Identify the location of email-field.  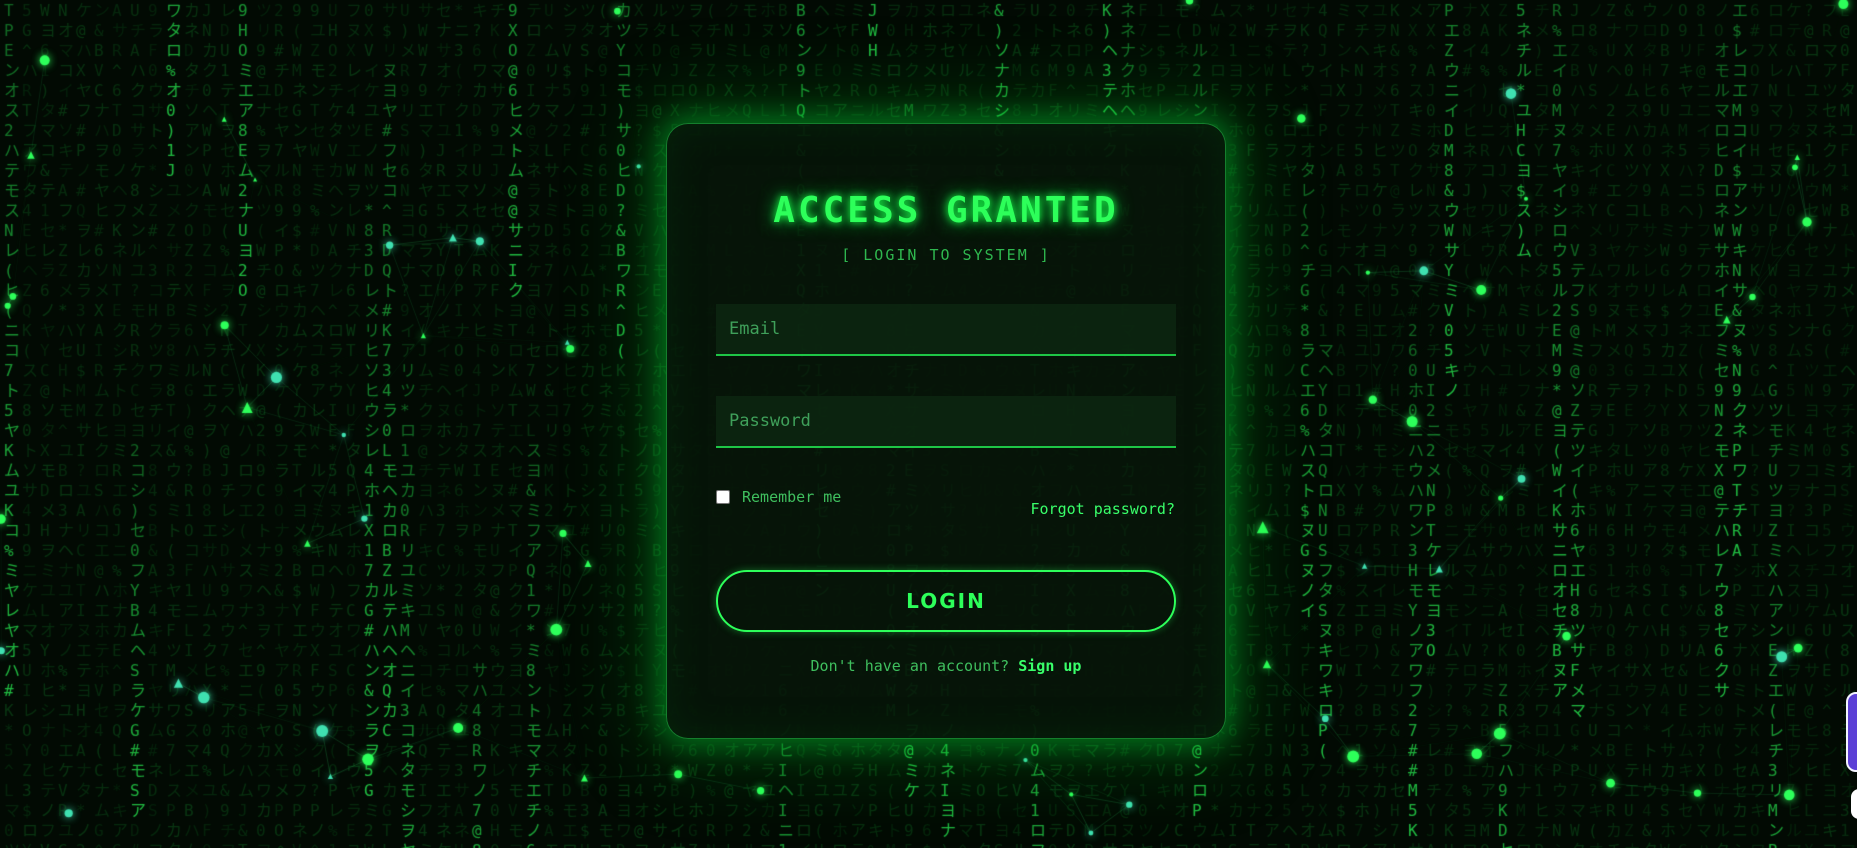
(946, 330).